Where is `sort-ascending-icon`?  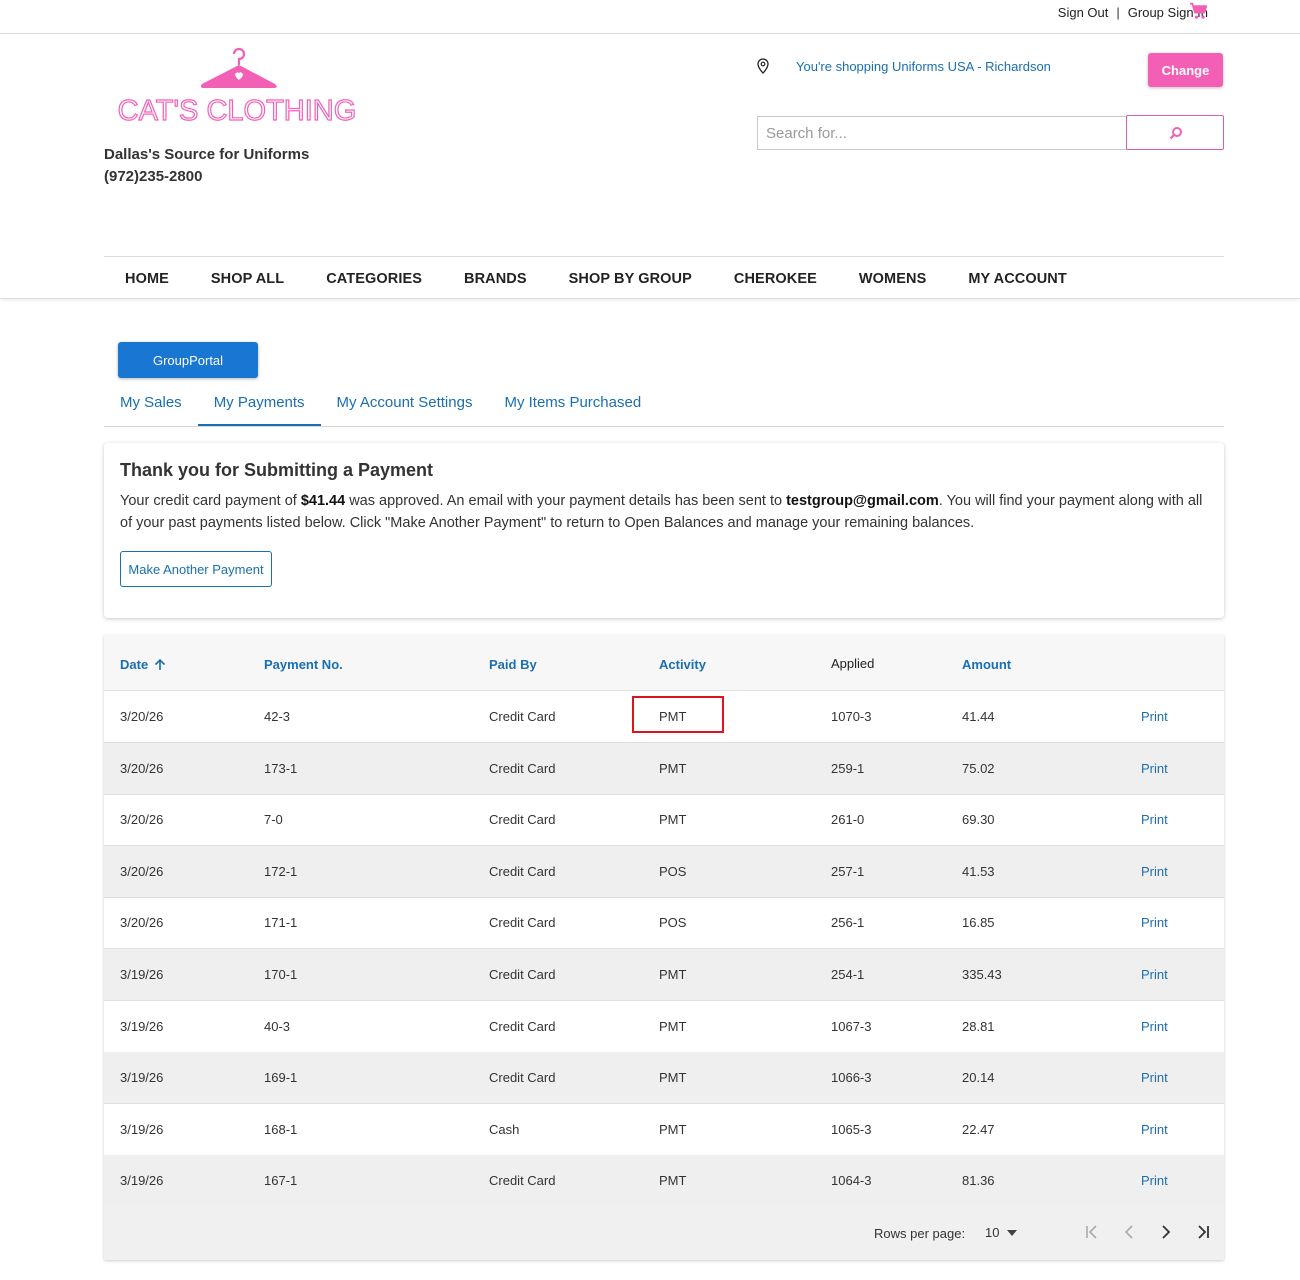
sort-ascending-icon is located at coordinates (160, 664).